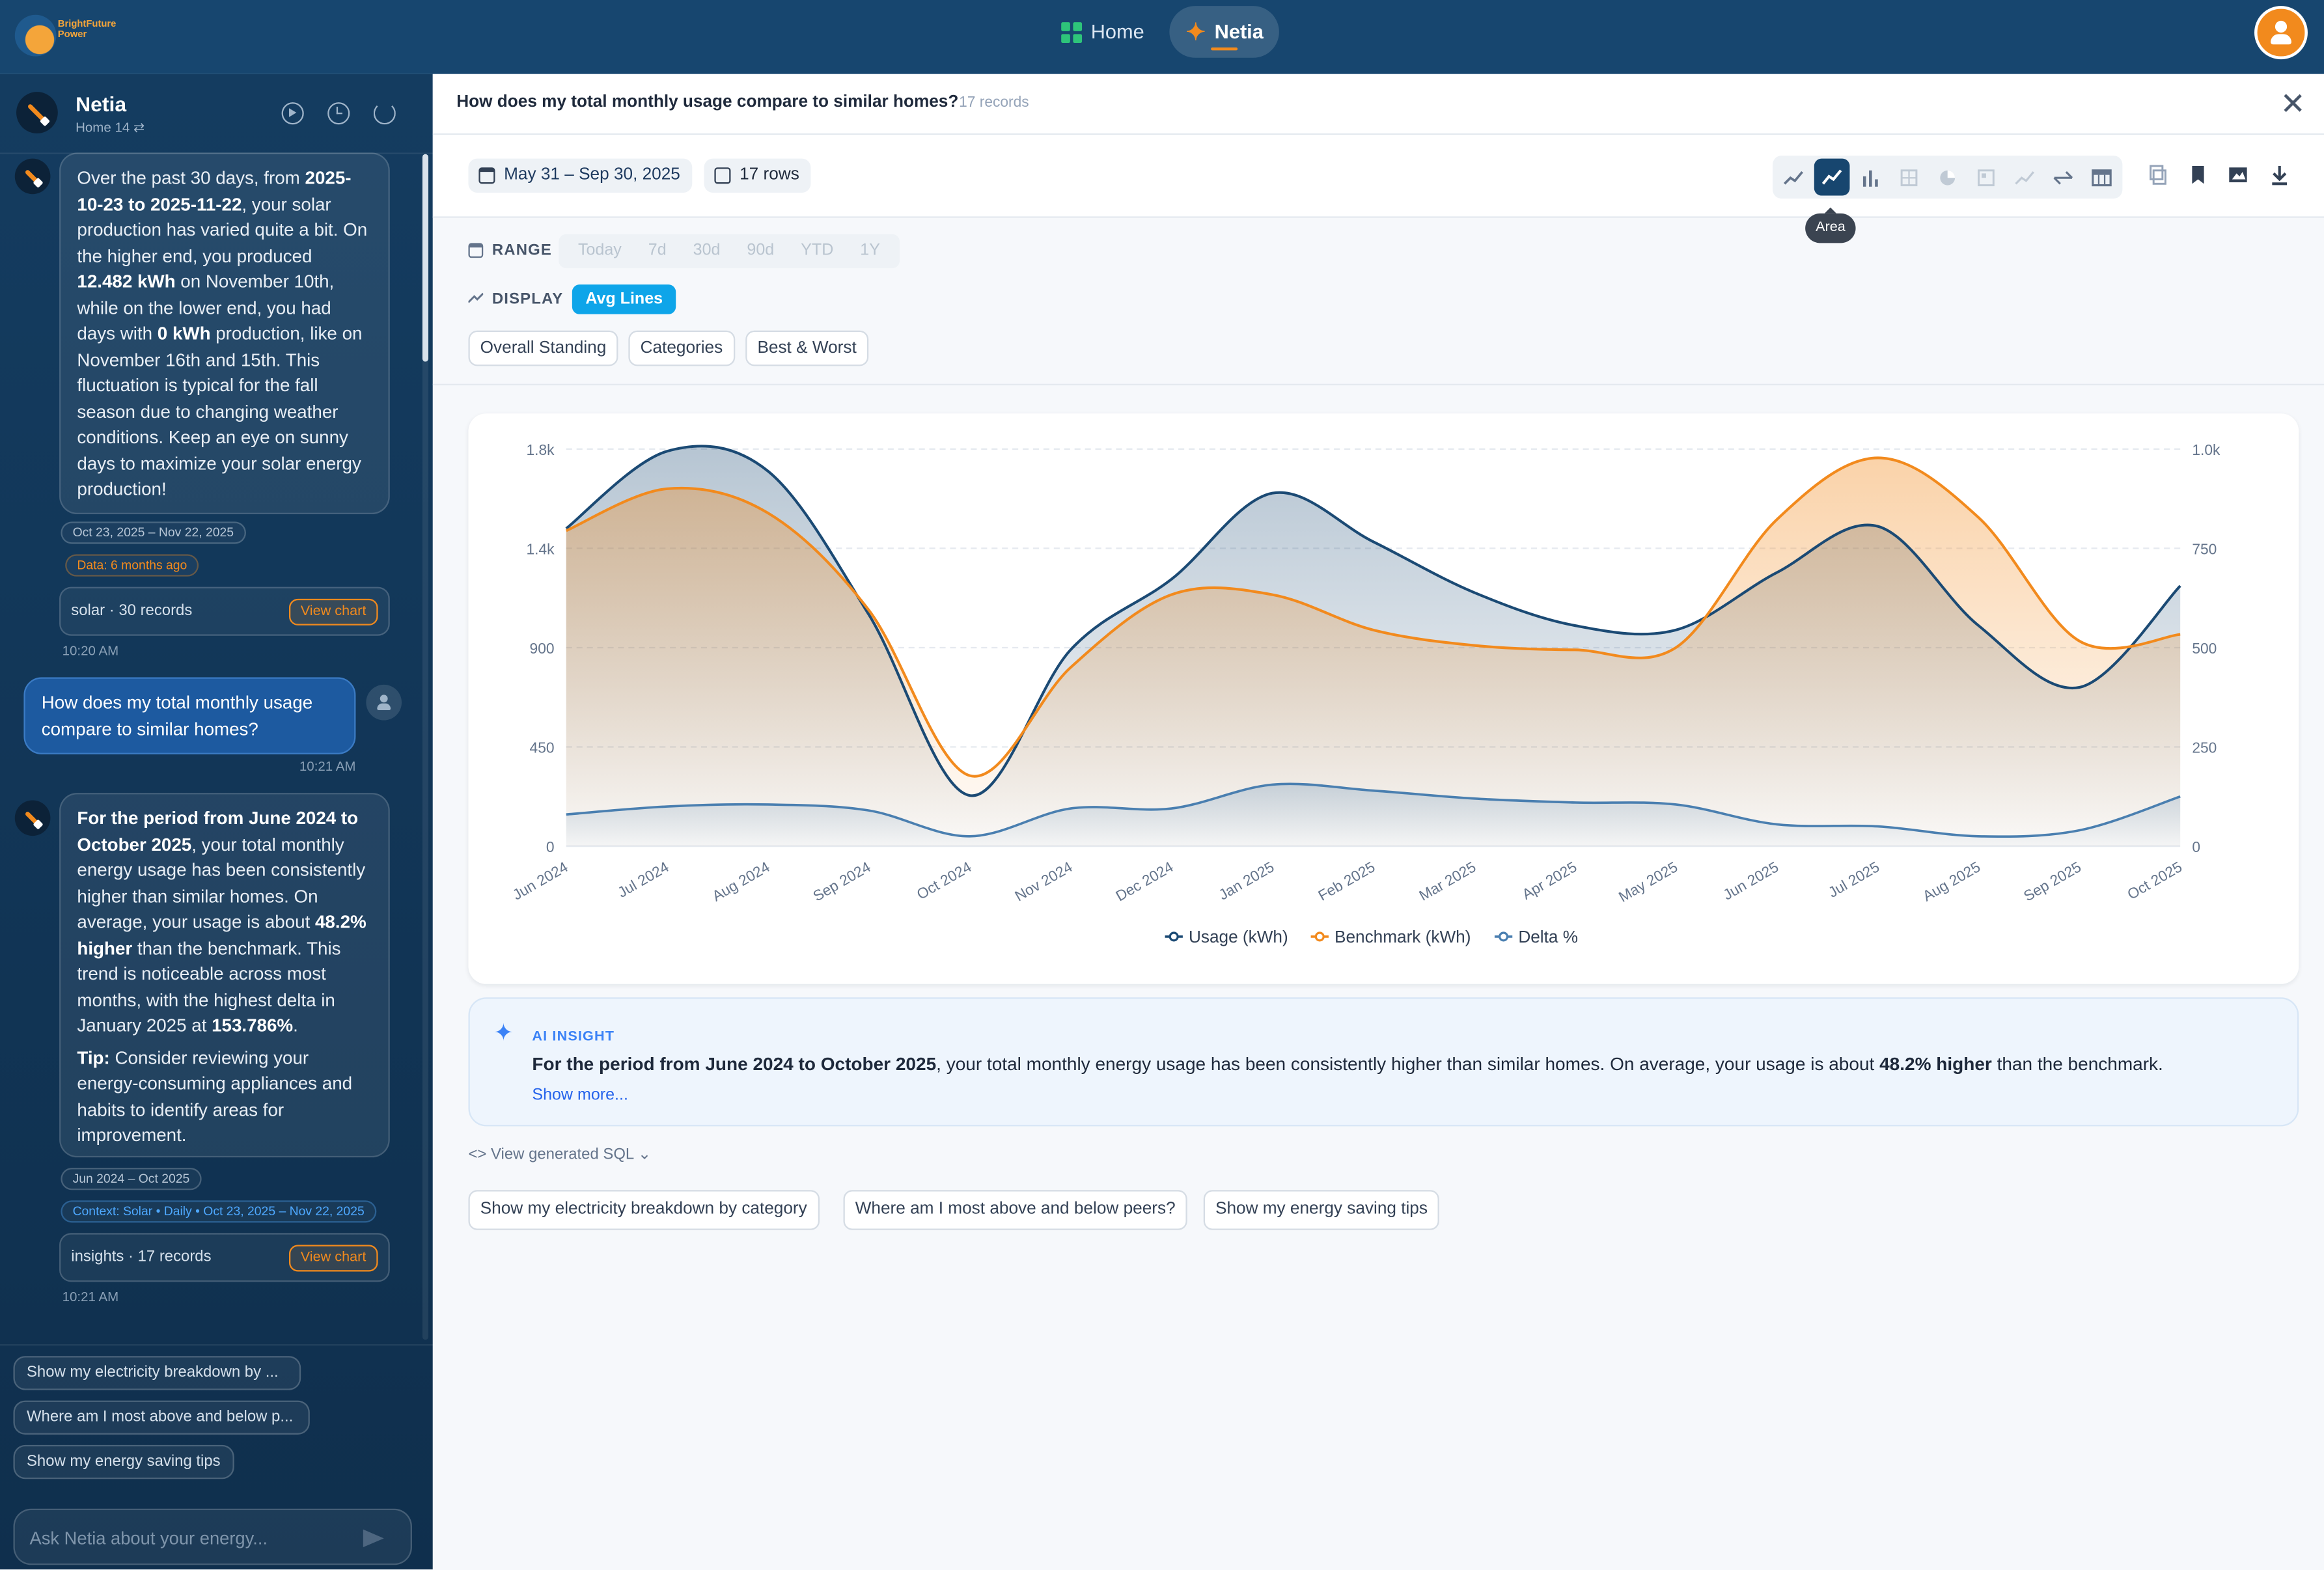  Describe the element at coordinates (2077, 1064) in the screenshot. I see `insight-text-end: than the benchmark.` at that location.